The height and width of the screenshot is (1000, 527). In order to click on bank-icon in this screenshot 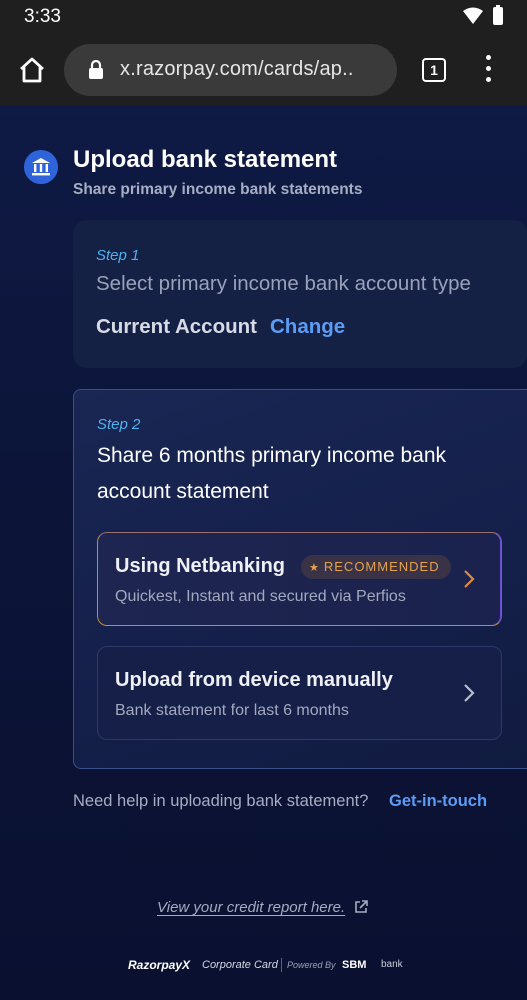, I will do `click(41, 167)`.